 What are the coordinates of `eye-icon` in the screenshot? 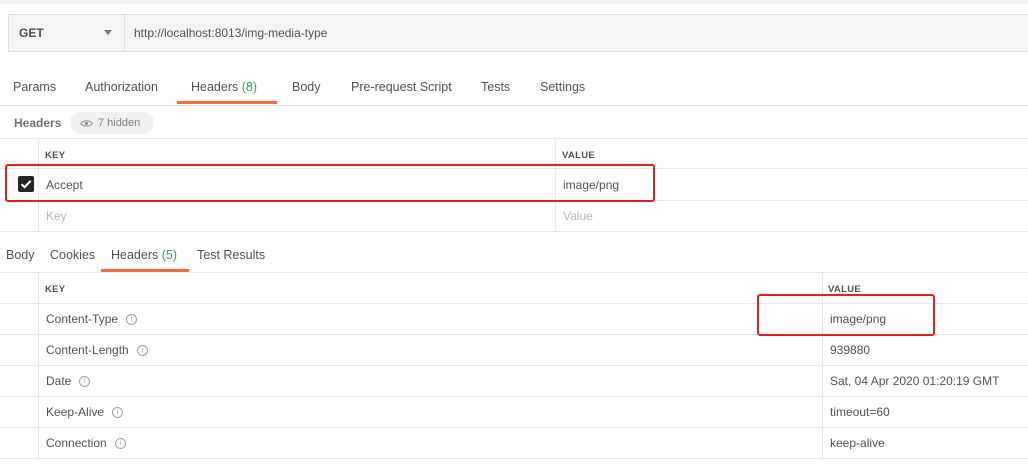 It's located at (86, 123).